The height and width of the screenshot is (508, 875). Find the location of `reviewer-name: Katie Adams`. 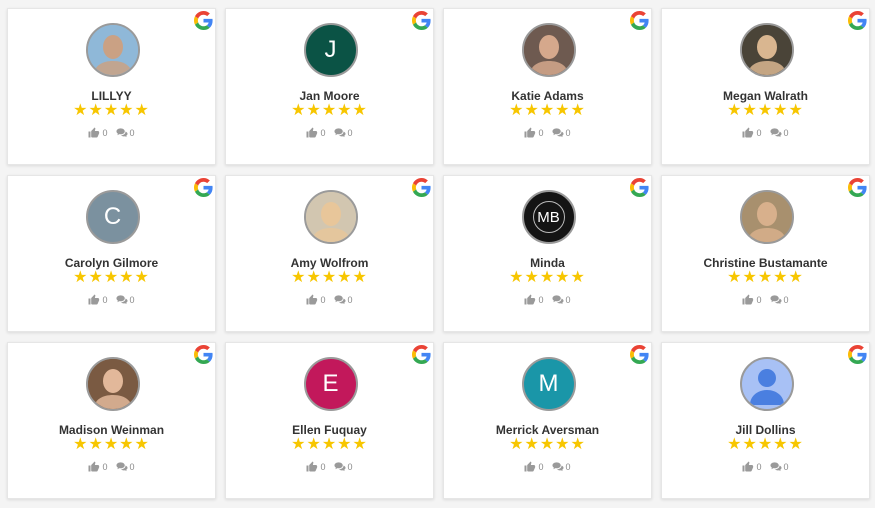

reviewer-name: Katie Adams is located at coordinates (547, 96).